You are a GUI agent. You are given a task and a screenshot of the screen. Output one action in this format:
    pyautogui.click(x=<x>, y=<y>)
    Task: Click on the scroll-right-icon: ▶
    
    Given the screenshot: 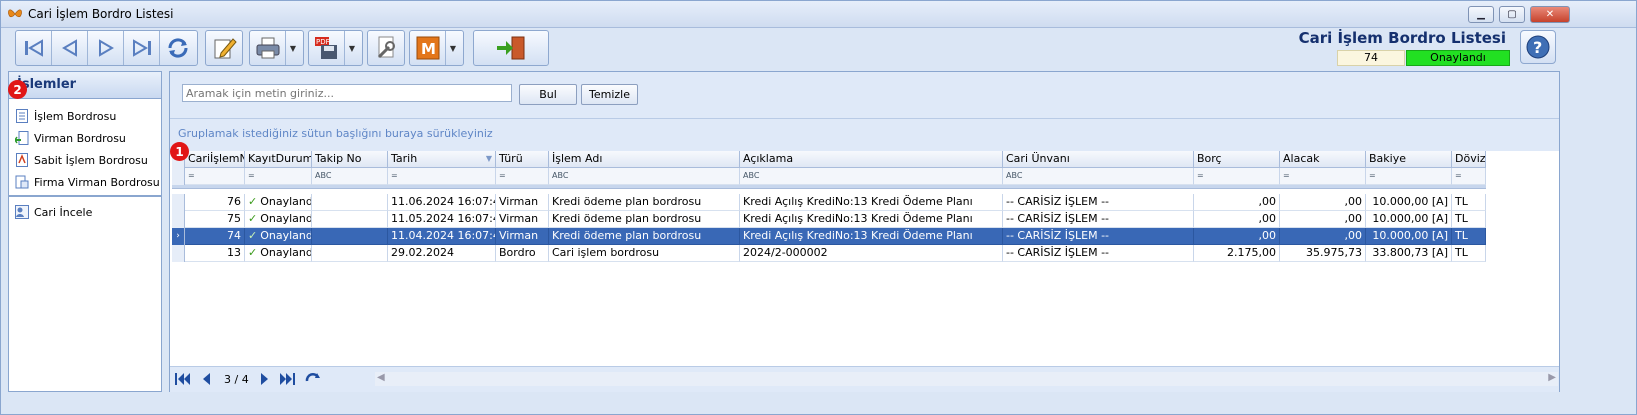 What is the action you would take?
    pyautogui.click(x=1552, y=377)
    